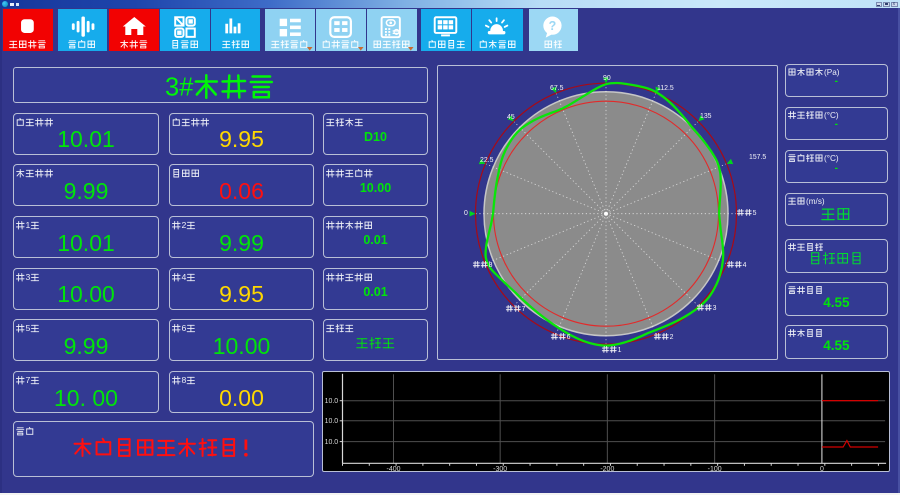 The image size is (900, 495). What do you see at coordinates (393, 469) in the screenshot?
I see `svg-text: -400` at bounding box center [393, 469].